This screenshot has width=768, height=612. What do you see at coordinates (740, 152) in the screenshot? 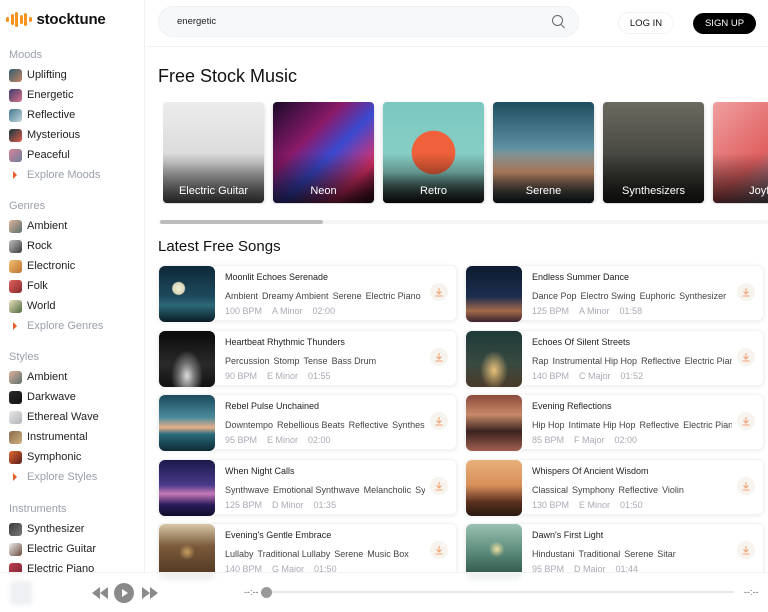
I see `category-card-joyful: Joyful` at bounding box center [740, 152].